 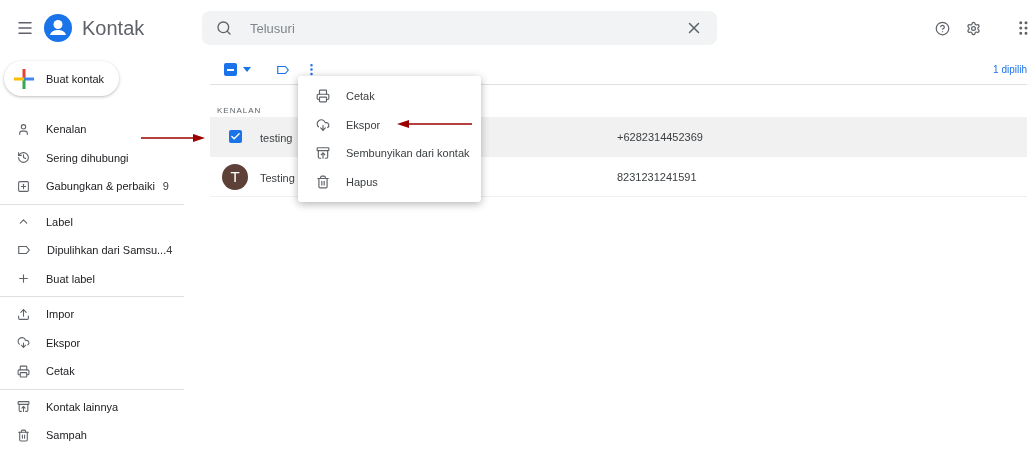 What do you see at coordinates (230, 69) in the screenshot?
I see `select-all-checkbox` at bounding box center [230, 69].